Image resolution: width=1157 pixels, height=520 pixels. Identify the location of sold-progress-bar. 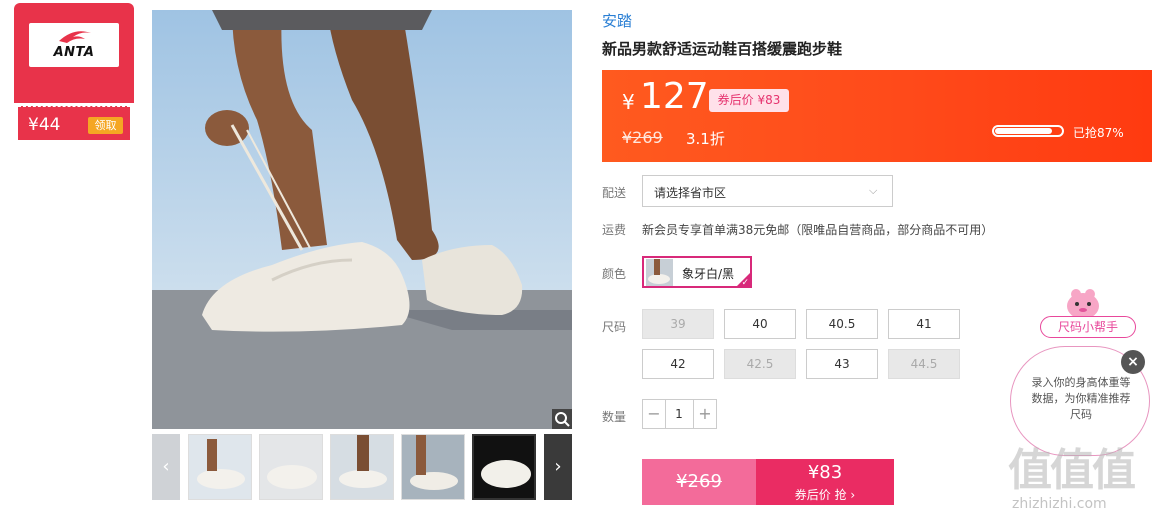
(1028, 131).